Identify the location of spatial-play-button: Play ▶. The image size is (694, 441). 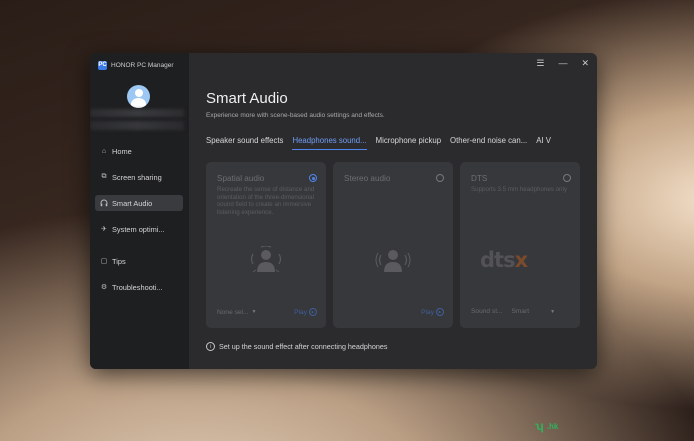
(305, 312).